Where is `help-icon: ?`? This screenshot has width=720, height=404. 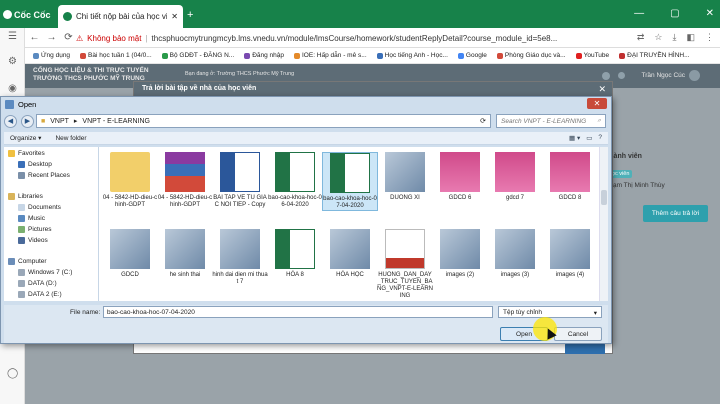
help-icon: ? is located at coordinates (600, 138).